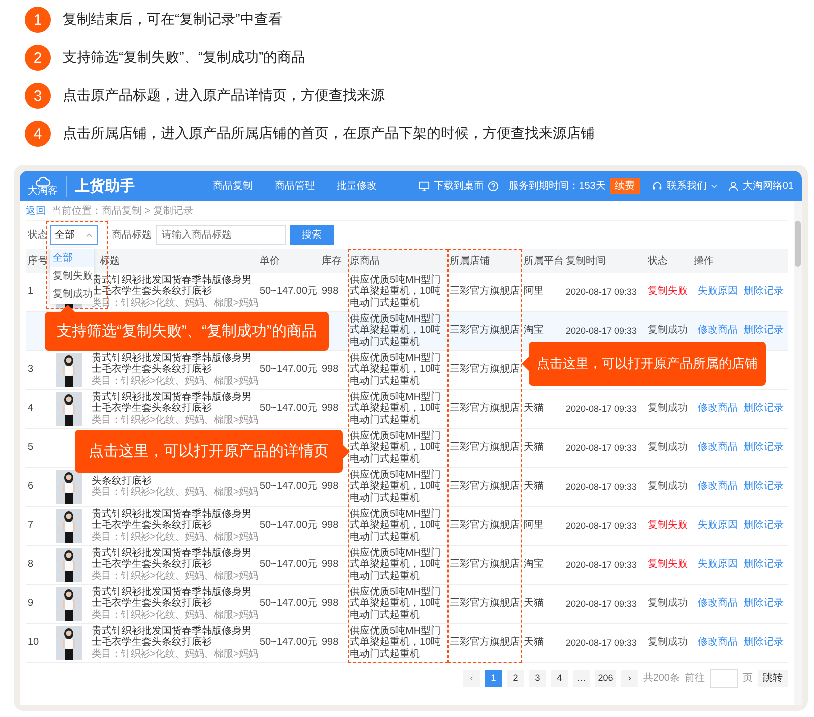 This screenshot has width=814, height=717. What do you see at coordinates (110, 261) in the screenshot?
I see `column-header: 标题` at bounding box center [110, 261].